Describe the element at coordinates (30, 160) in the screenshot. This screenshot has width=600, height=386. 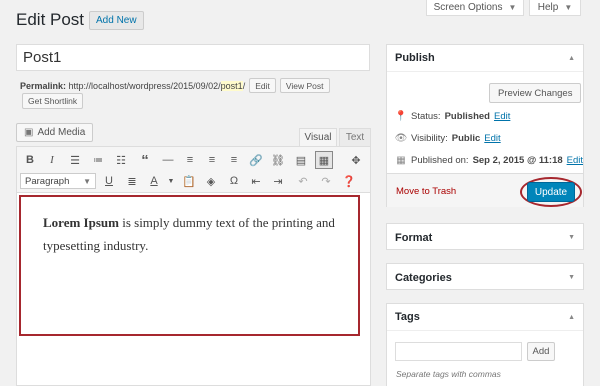
I see `bold-icon: B` at that location.